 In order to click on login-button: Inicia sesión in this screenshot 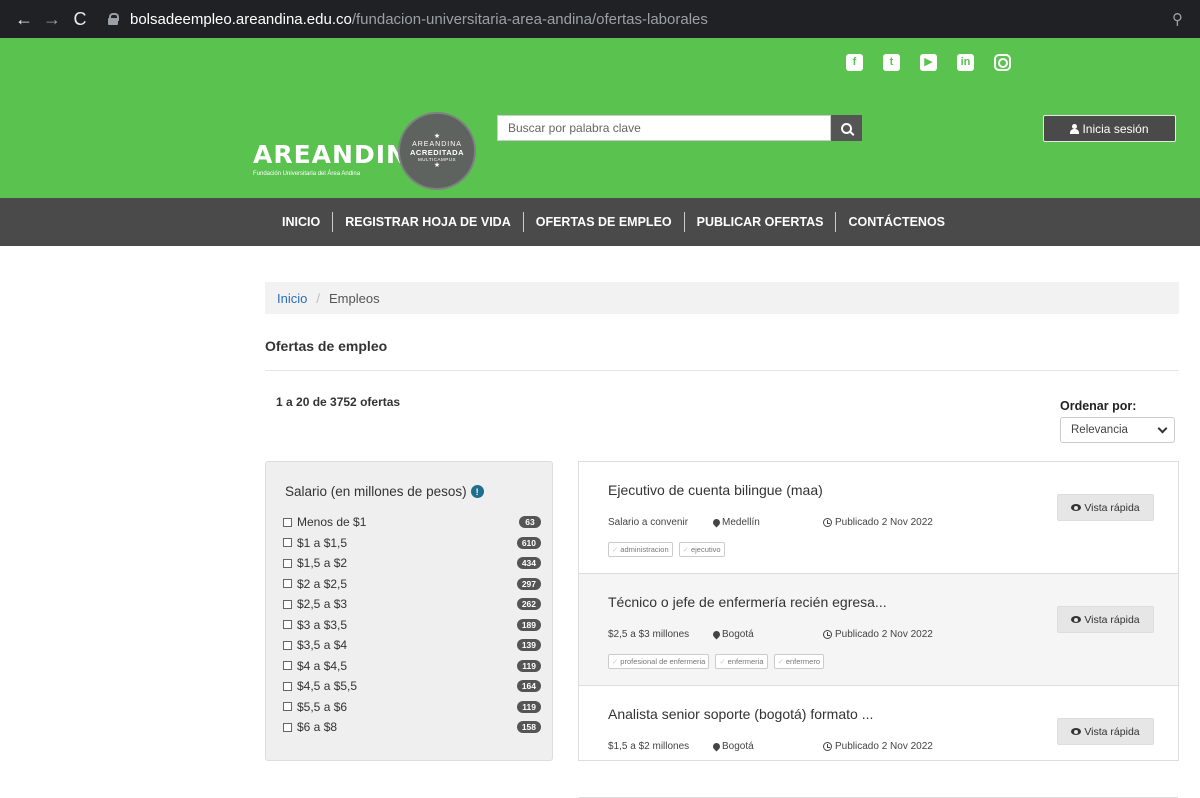, I will do `click(1109, 128)`.